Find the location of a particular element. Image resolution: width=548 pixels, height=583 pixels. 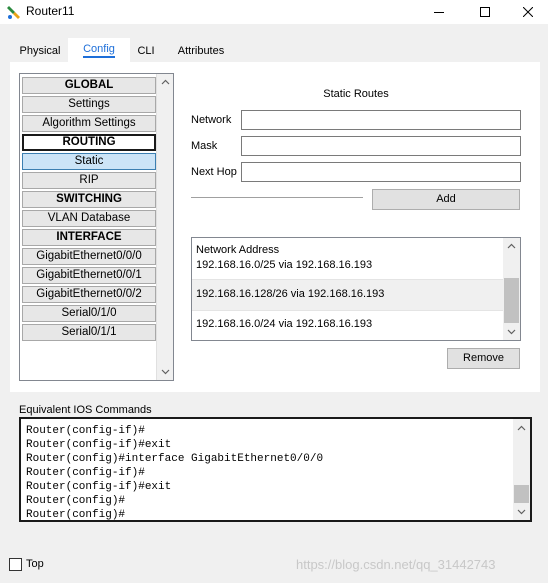

nav-header-routing: ROUTING is located at coordinates (89, 142).